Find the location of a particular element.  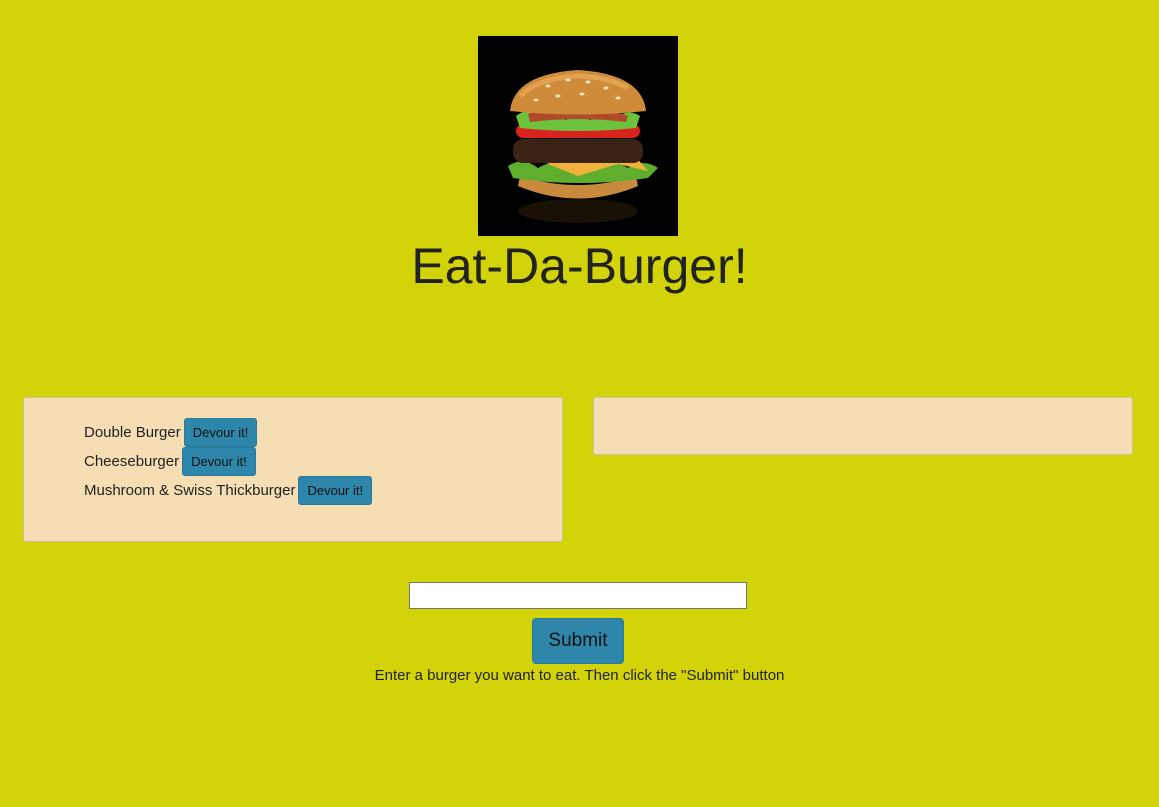

burger-name: Double Burger is located at coordinates (132, 432).